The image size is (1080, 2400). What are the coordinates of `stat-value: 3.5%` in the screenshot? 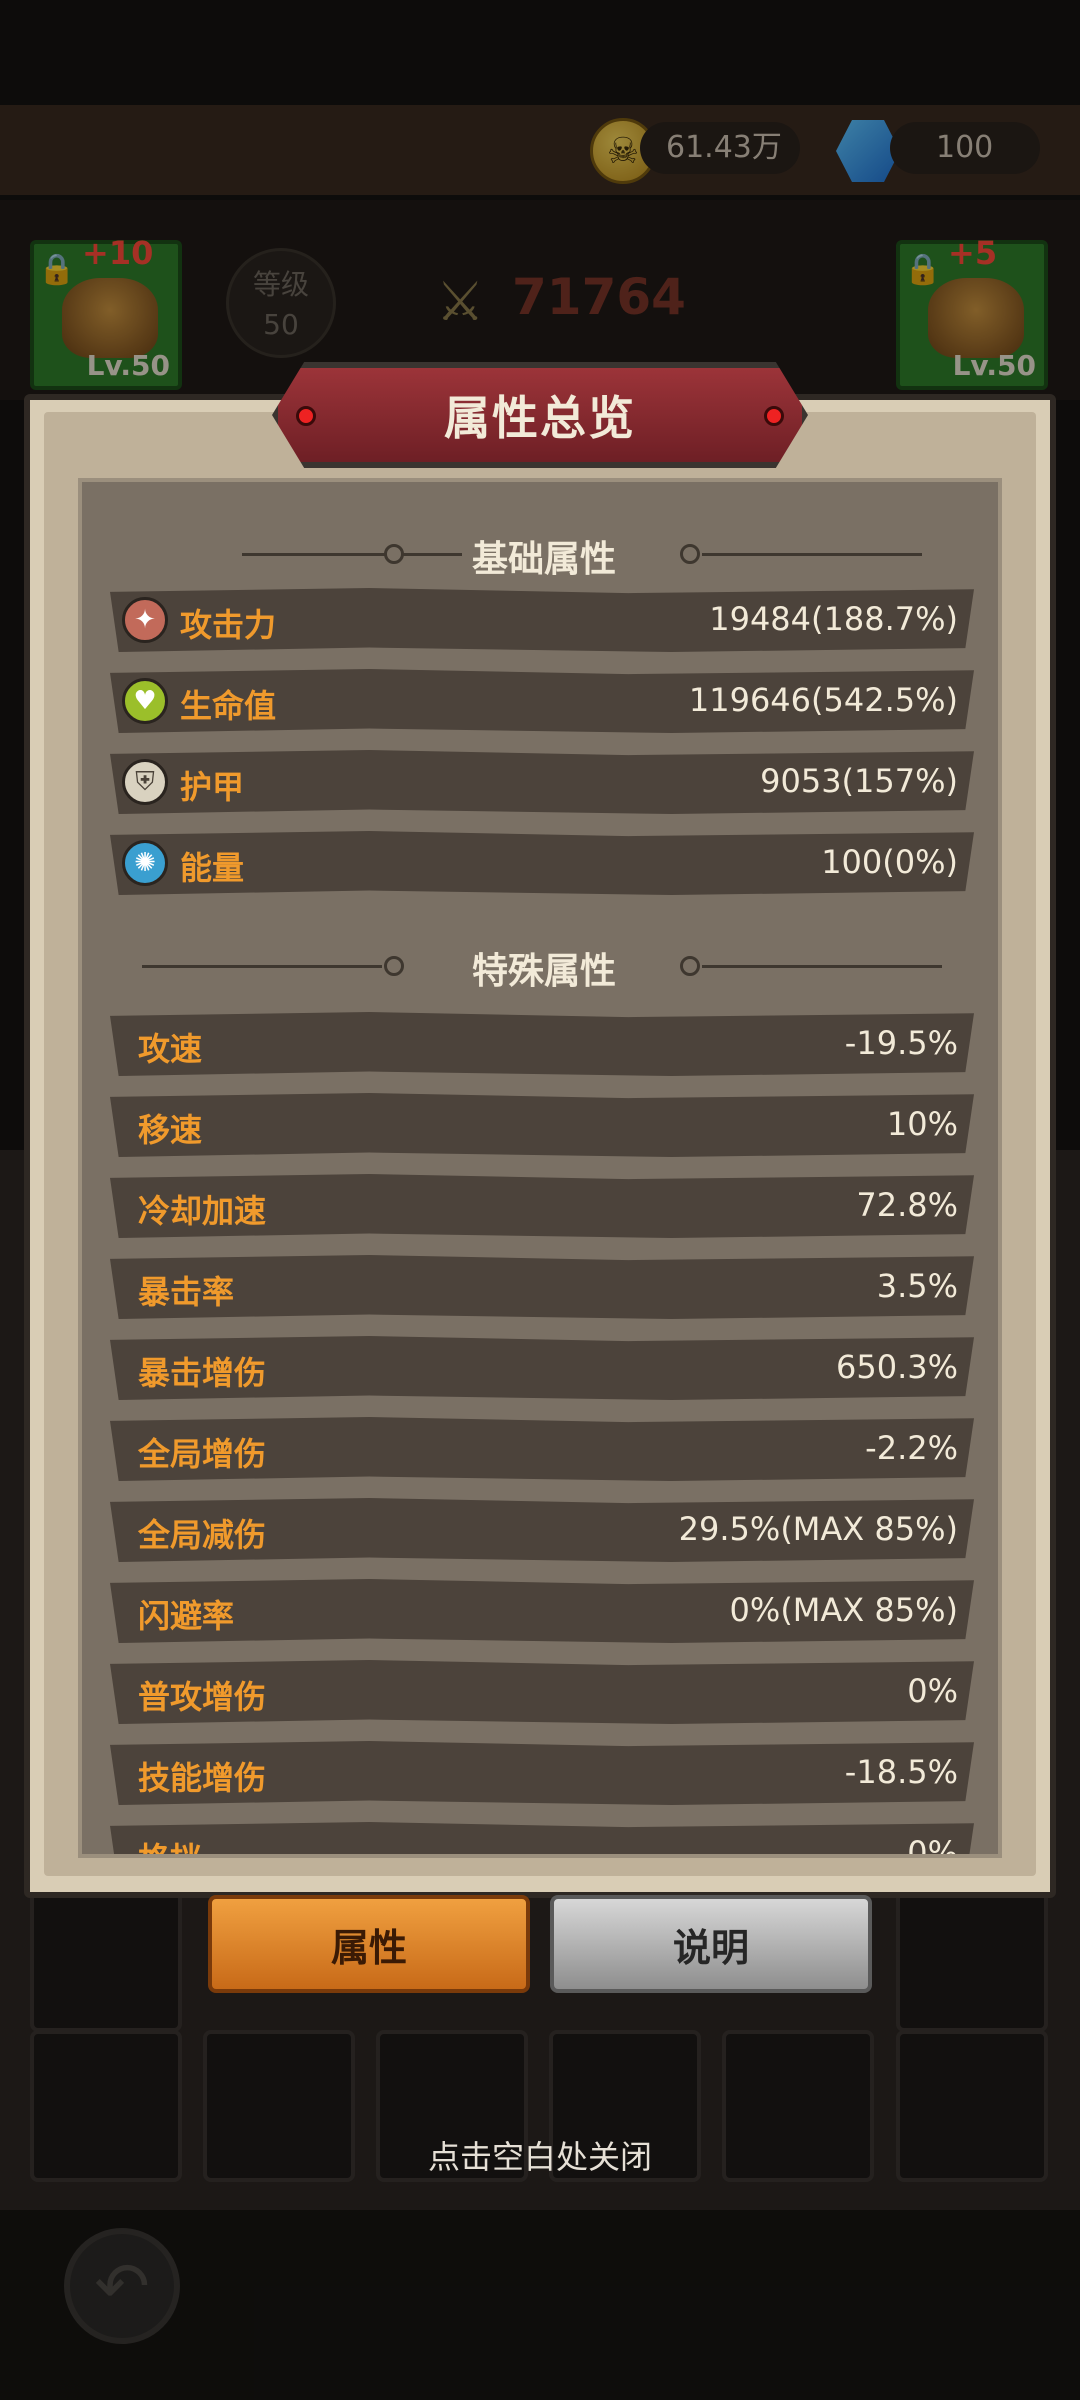 It's located at (917, 1286).